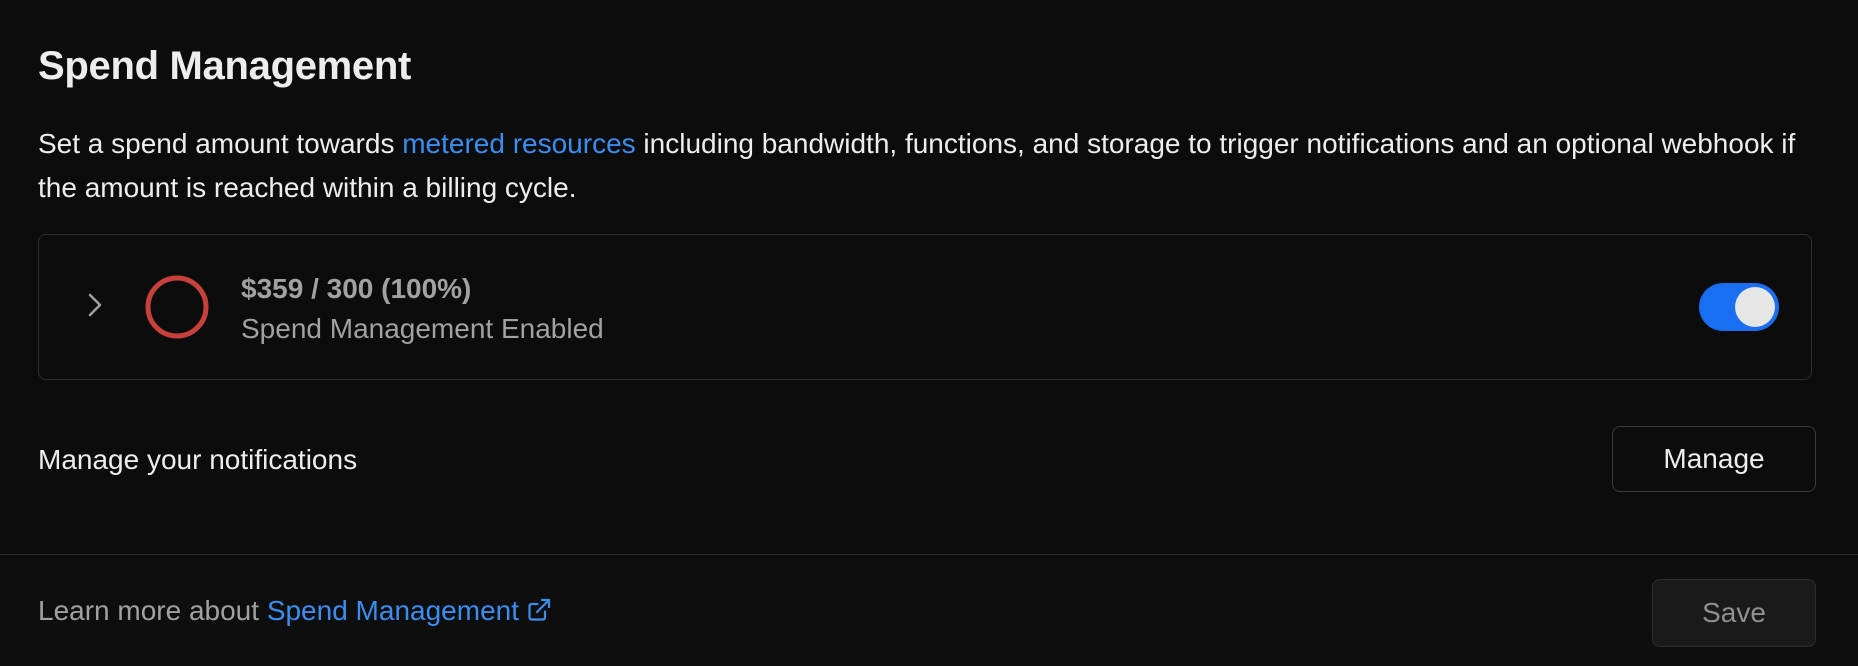  Describe the element at coordinates (198, 459) in the screenshot. I see `notifications-label: Manage your notifications` at that location.